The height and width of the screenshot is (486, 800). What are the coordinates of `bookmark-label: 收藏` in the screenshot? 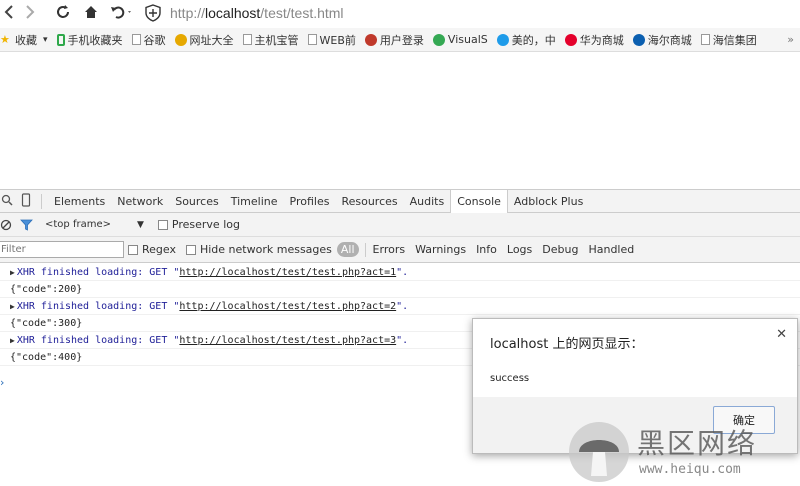 It's located at (26, 40).